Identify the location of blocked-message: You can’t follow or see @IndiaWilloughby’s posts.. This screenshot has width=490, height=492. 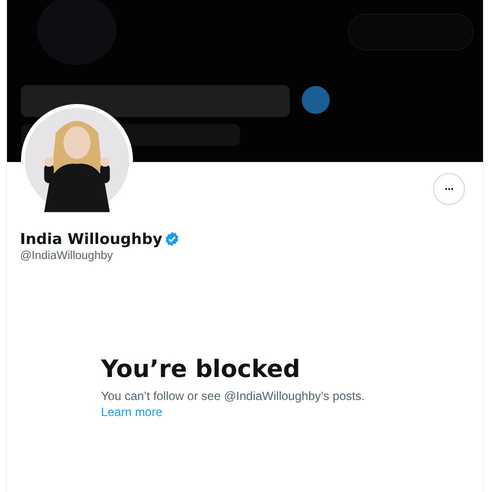
(233, 396).